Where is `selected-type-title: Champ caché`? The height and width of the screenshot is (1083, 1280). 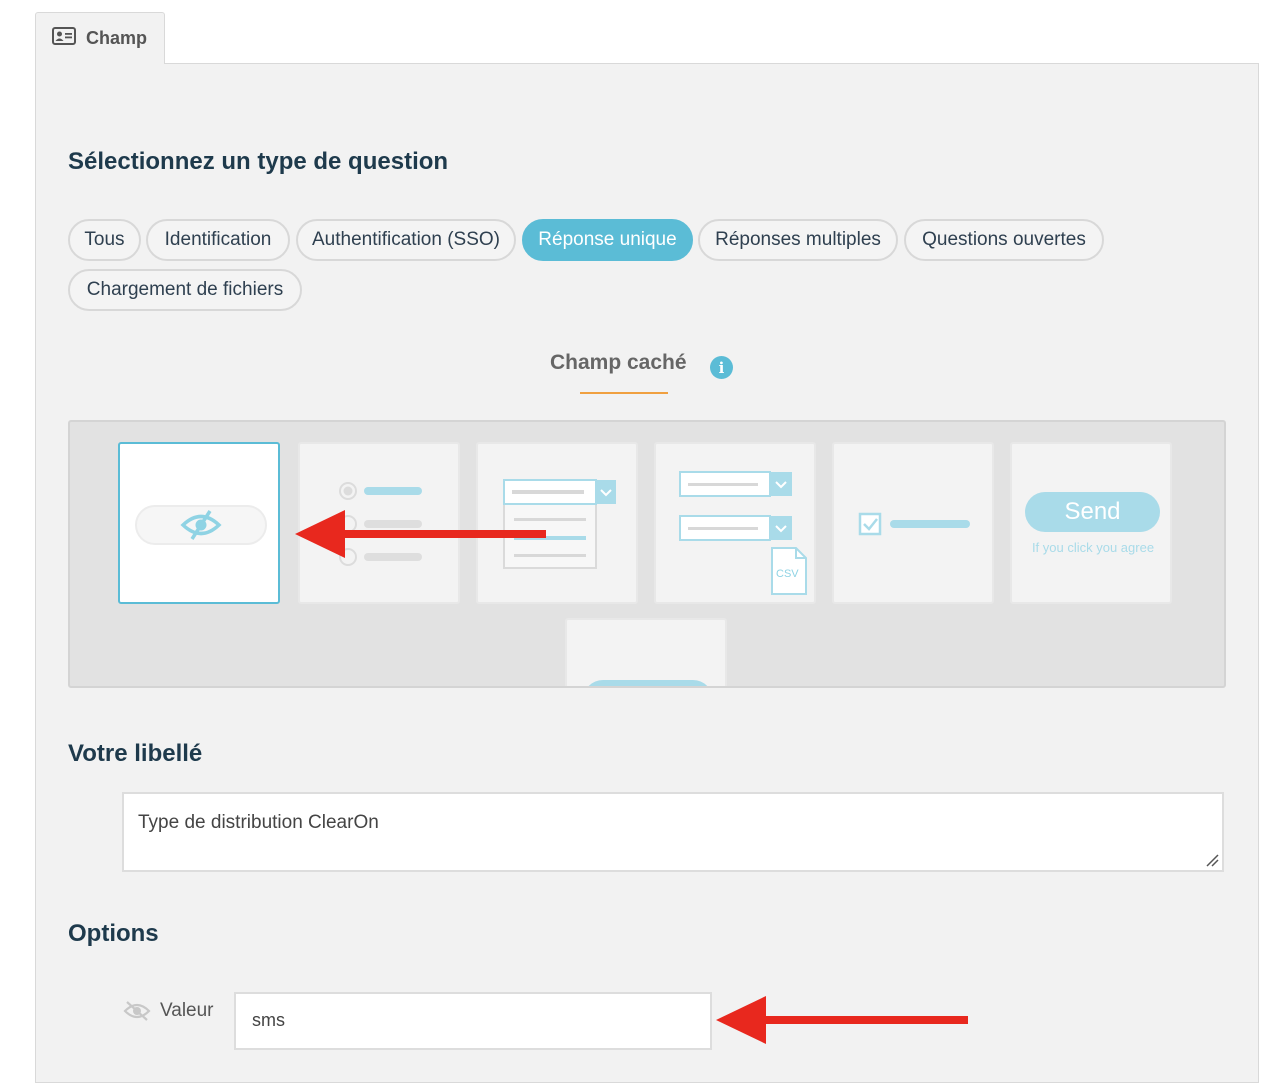
selected-type-title: Champ caché is located at coordinates (618, 362).